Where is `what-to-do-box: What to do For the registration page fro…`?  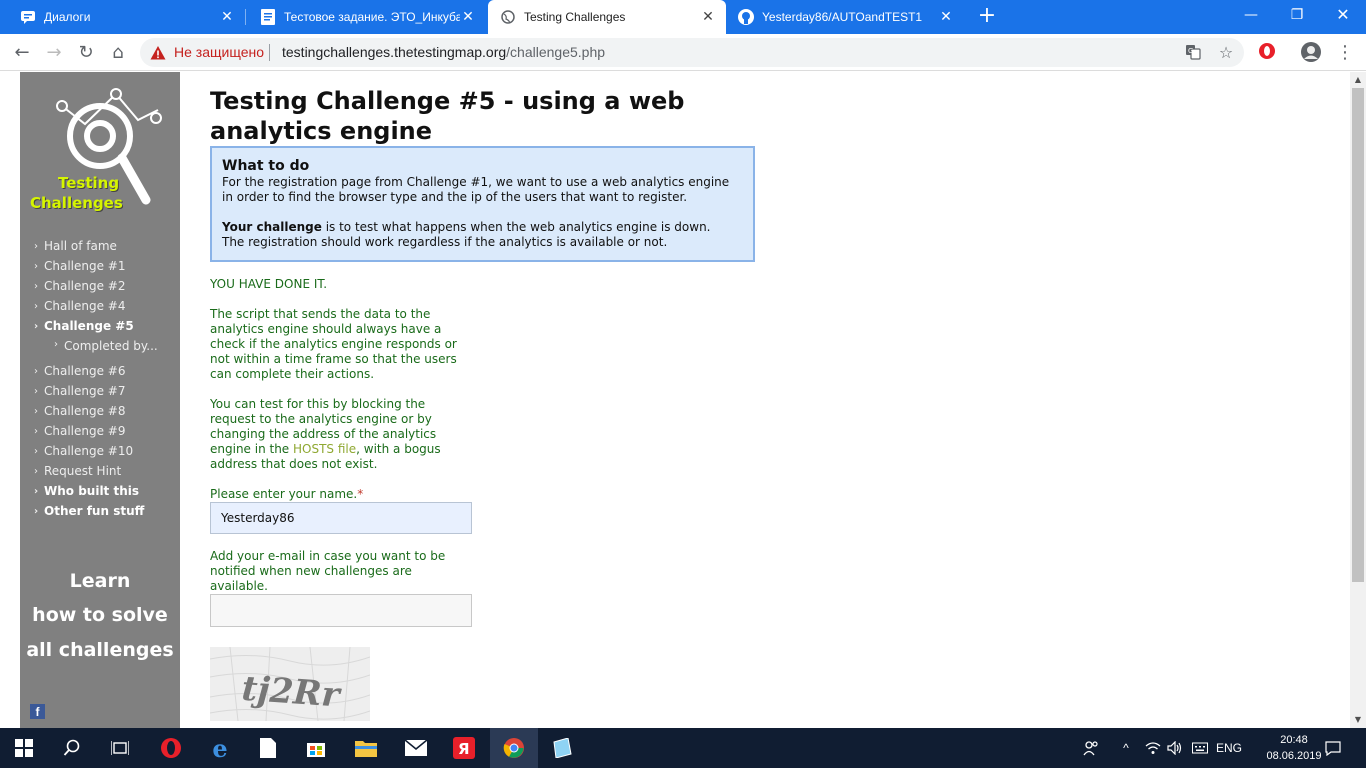
what-to-do-box: What to do For the registration page fro… is located at coordinates (482, 204).